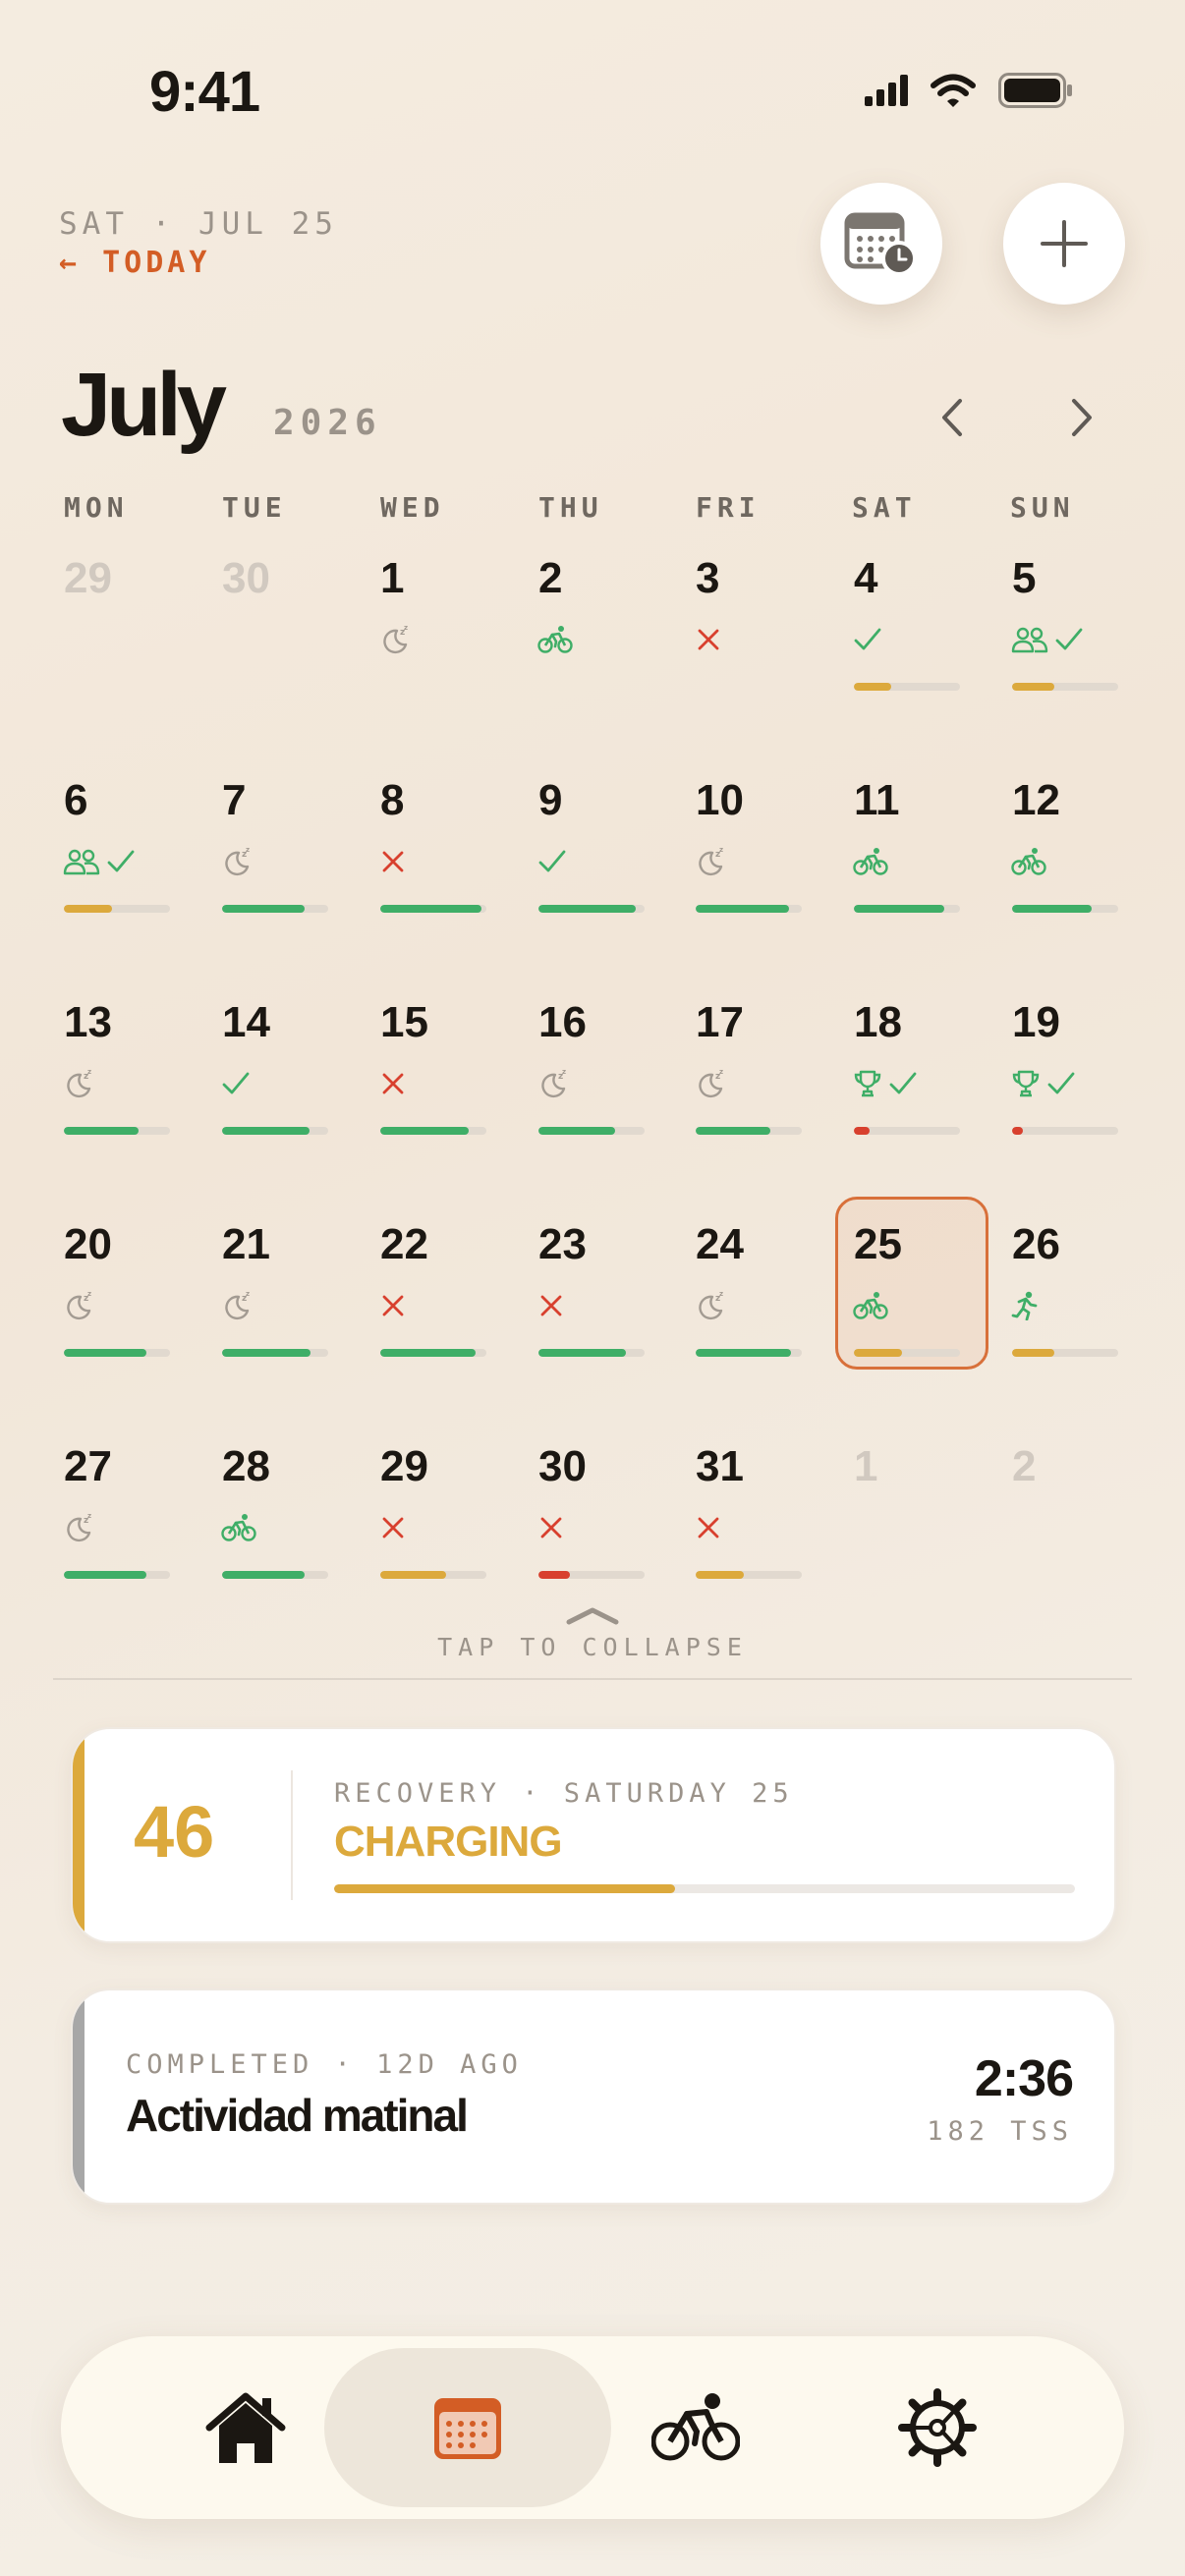  I want to click on recovery-progress-fill, so click(505, 1888).